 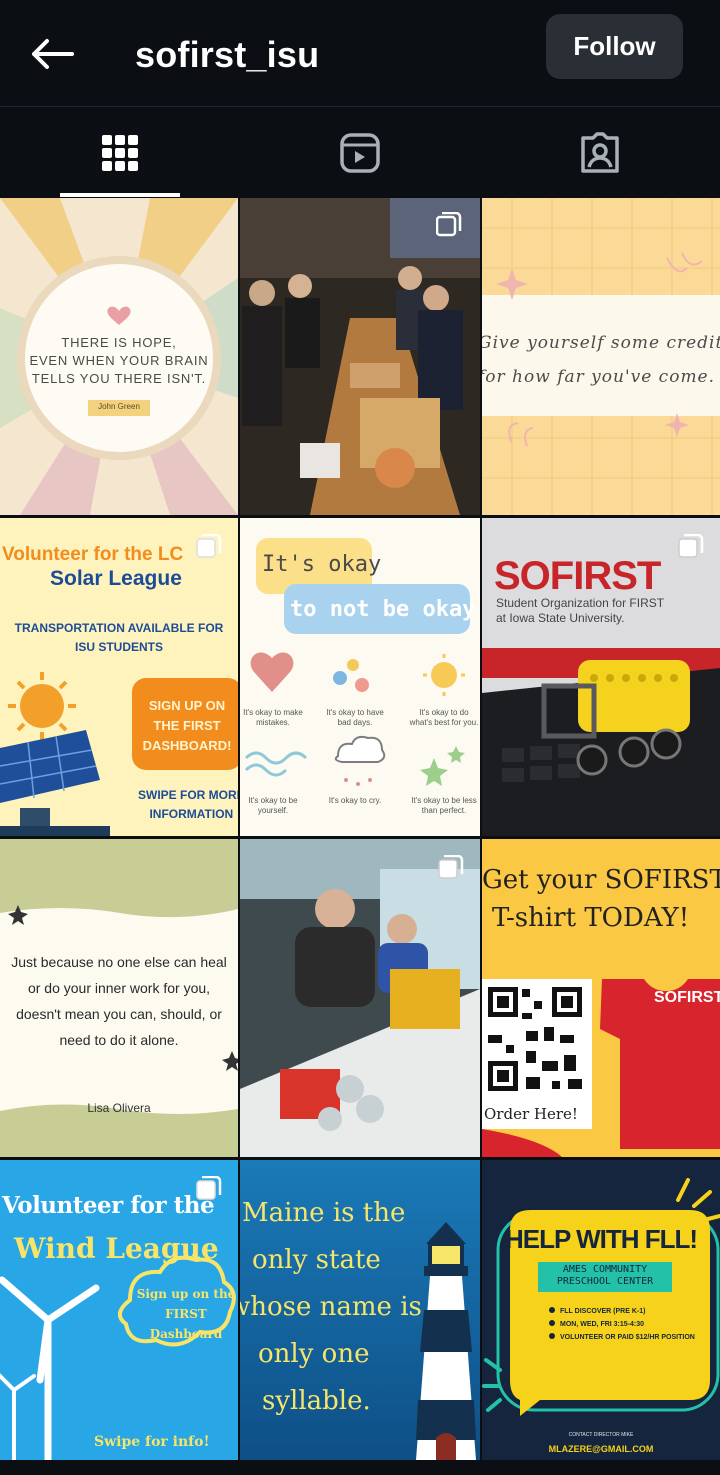 I want to click on post-12-bullet: FLL DISCOVER (PRE K-1), so click(x=603, y=1311).